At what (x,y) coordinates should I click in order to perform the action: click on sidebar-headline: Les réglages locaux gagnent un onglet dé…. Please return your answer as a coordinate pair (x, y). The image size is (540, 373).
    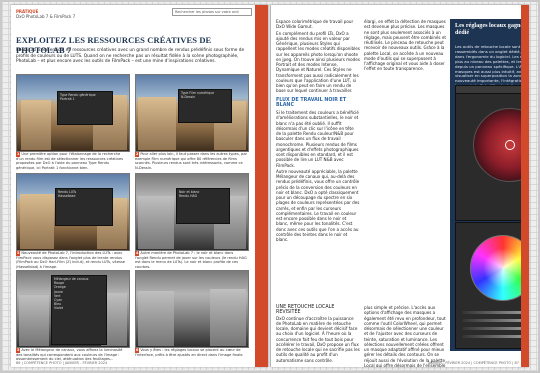
    Looking at the image, I should click on (492, 29).